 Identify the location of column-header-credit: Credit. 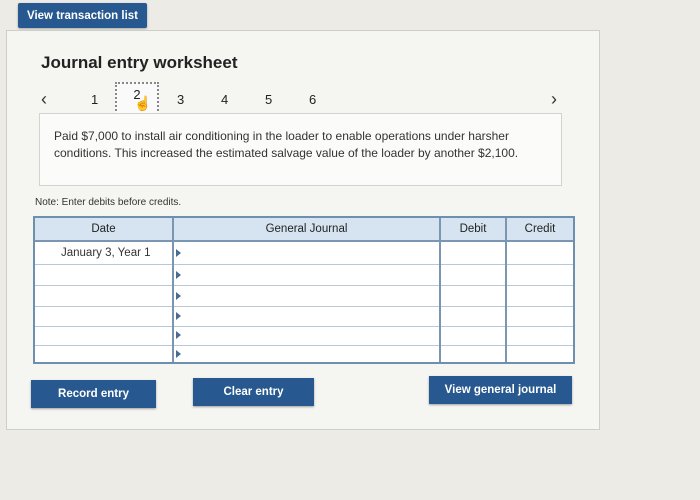
(540, 229).